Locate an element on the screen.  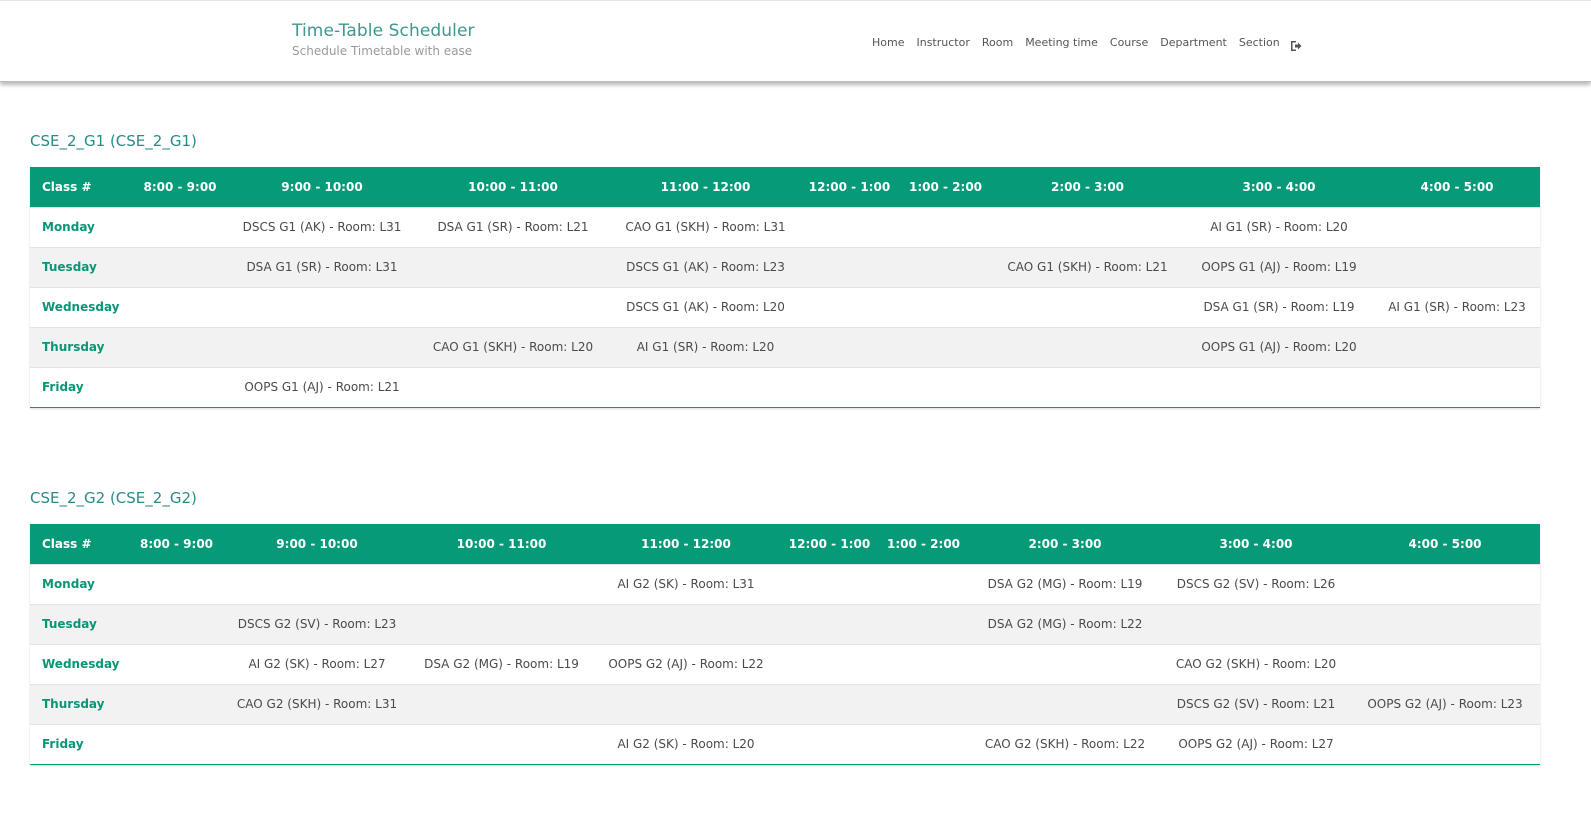
section-title: CSE_2_G1 (CSE_2_G1) is located at coordinates (113, 141).